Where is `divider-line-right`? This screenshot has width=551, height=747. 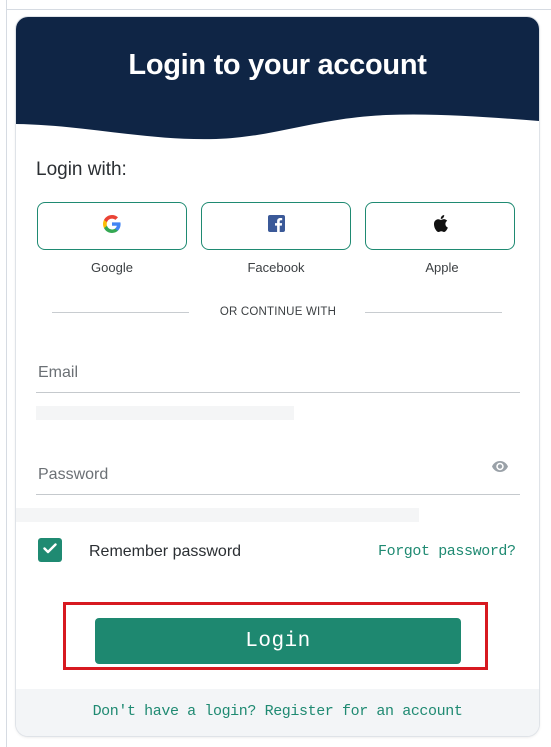 divider-line-right is located at coordinates (433, 312).